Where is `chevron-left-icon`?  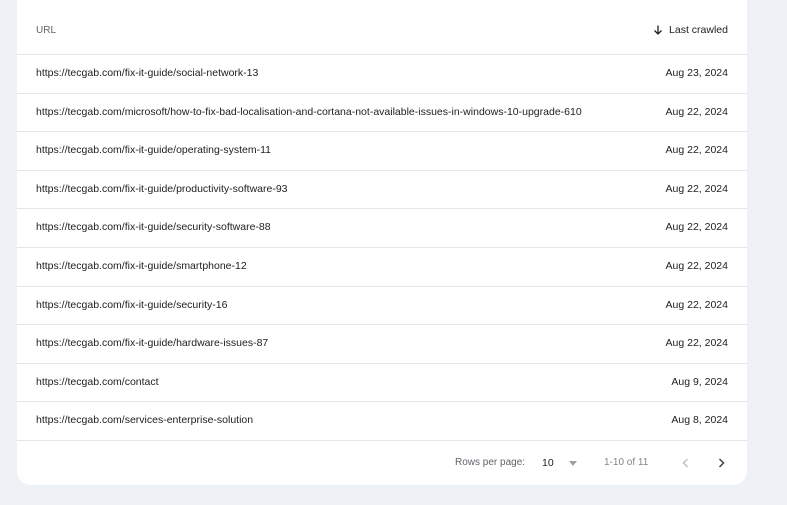
chevron-left-icon is located at coordinates (685, 463).